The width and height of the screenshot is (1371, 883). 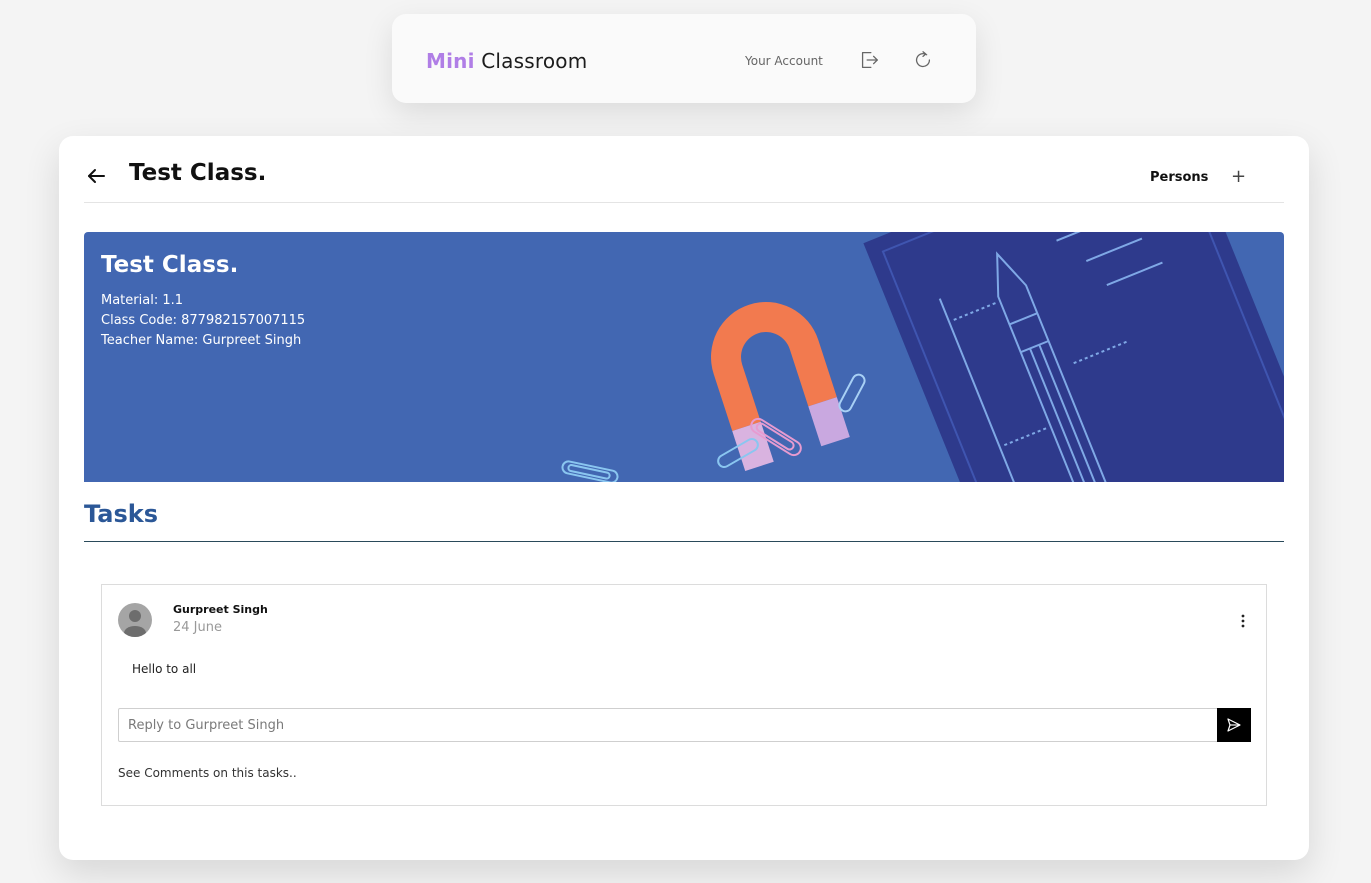 I want to click on your-account-link: Your Account, so click(x=784, y=61).